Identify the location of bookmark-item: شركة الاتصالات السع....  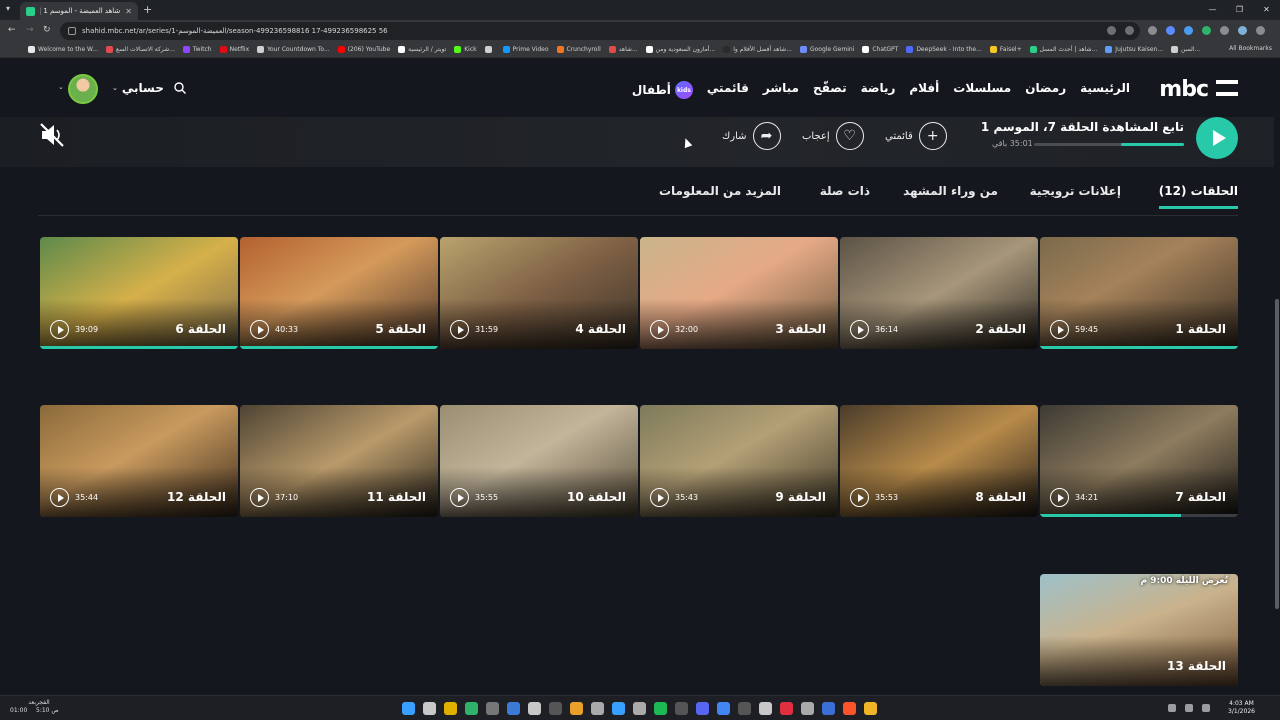
(140, 49).